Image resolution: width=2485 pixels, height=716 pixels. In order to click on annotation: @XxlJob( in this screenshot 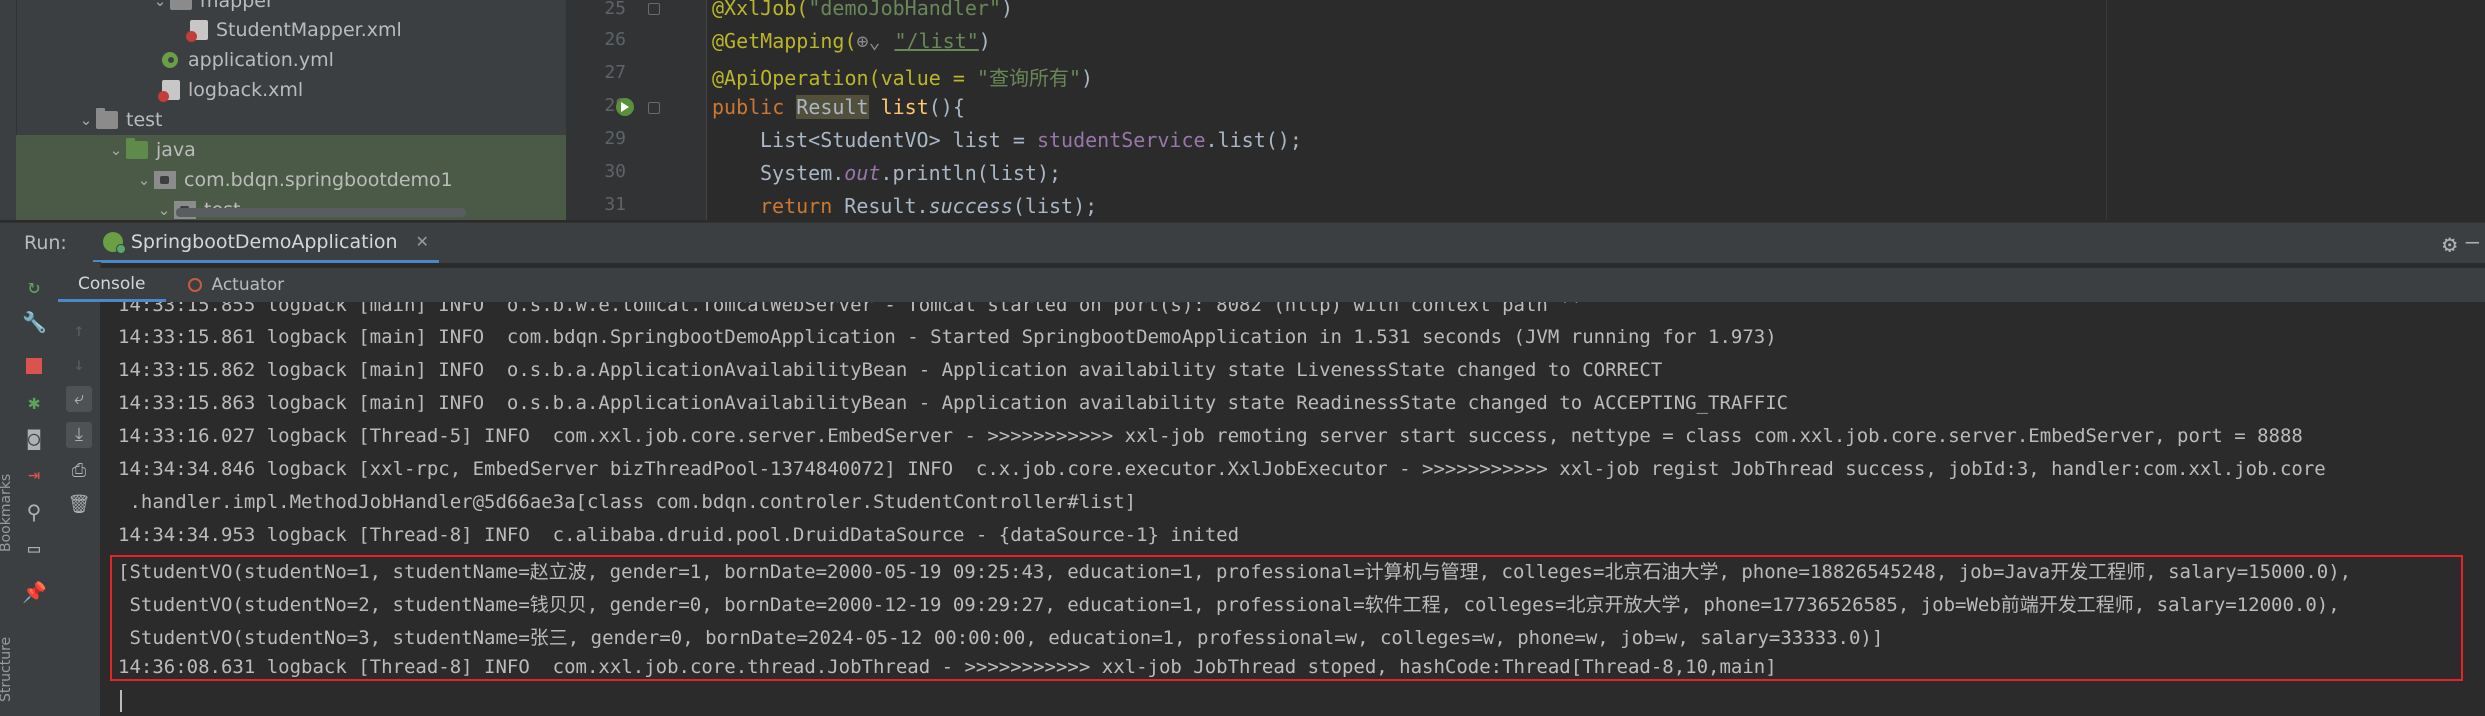, I will do `click(760, 10)`.